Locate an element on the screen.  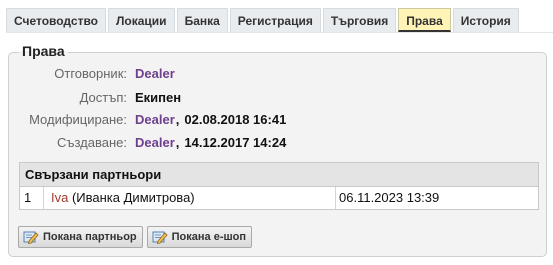
panel-title: Права is located at coordinates (43, 51).